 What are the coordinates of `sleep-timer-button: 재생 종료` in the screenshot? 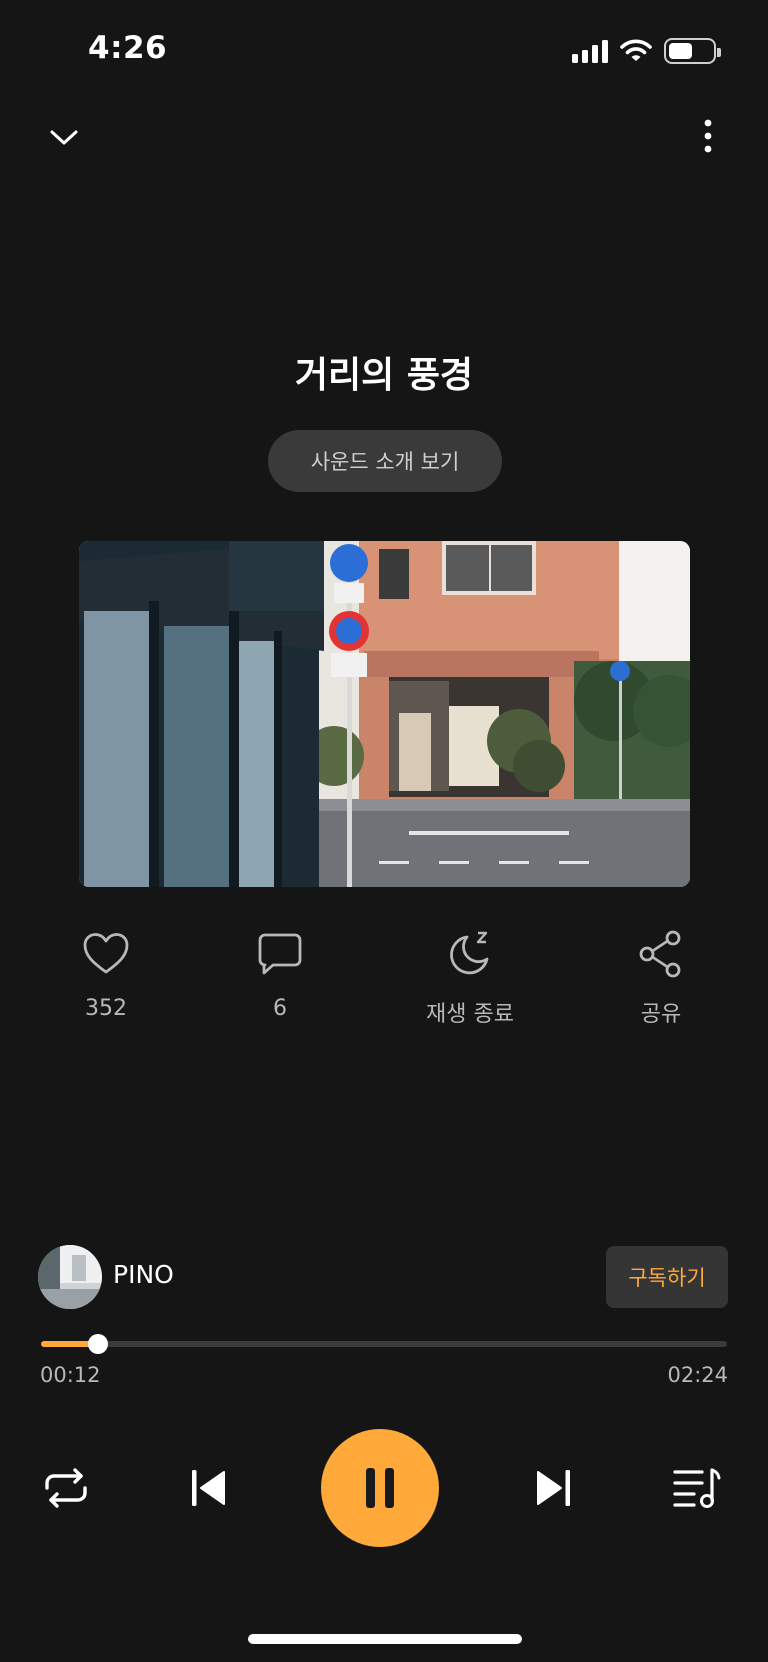 It's located at (470, 978).